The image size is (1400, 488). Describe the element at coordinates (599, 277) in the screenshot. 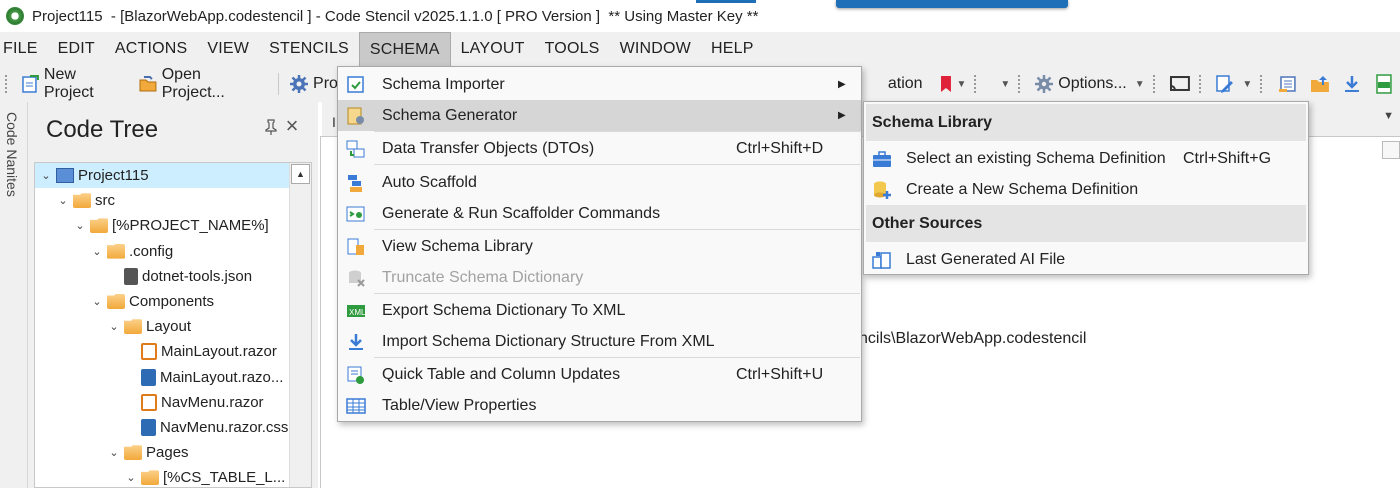

I see `schema-menu-item: Truncate Schema Dictionary` at that location.